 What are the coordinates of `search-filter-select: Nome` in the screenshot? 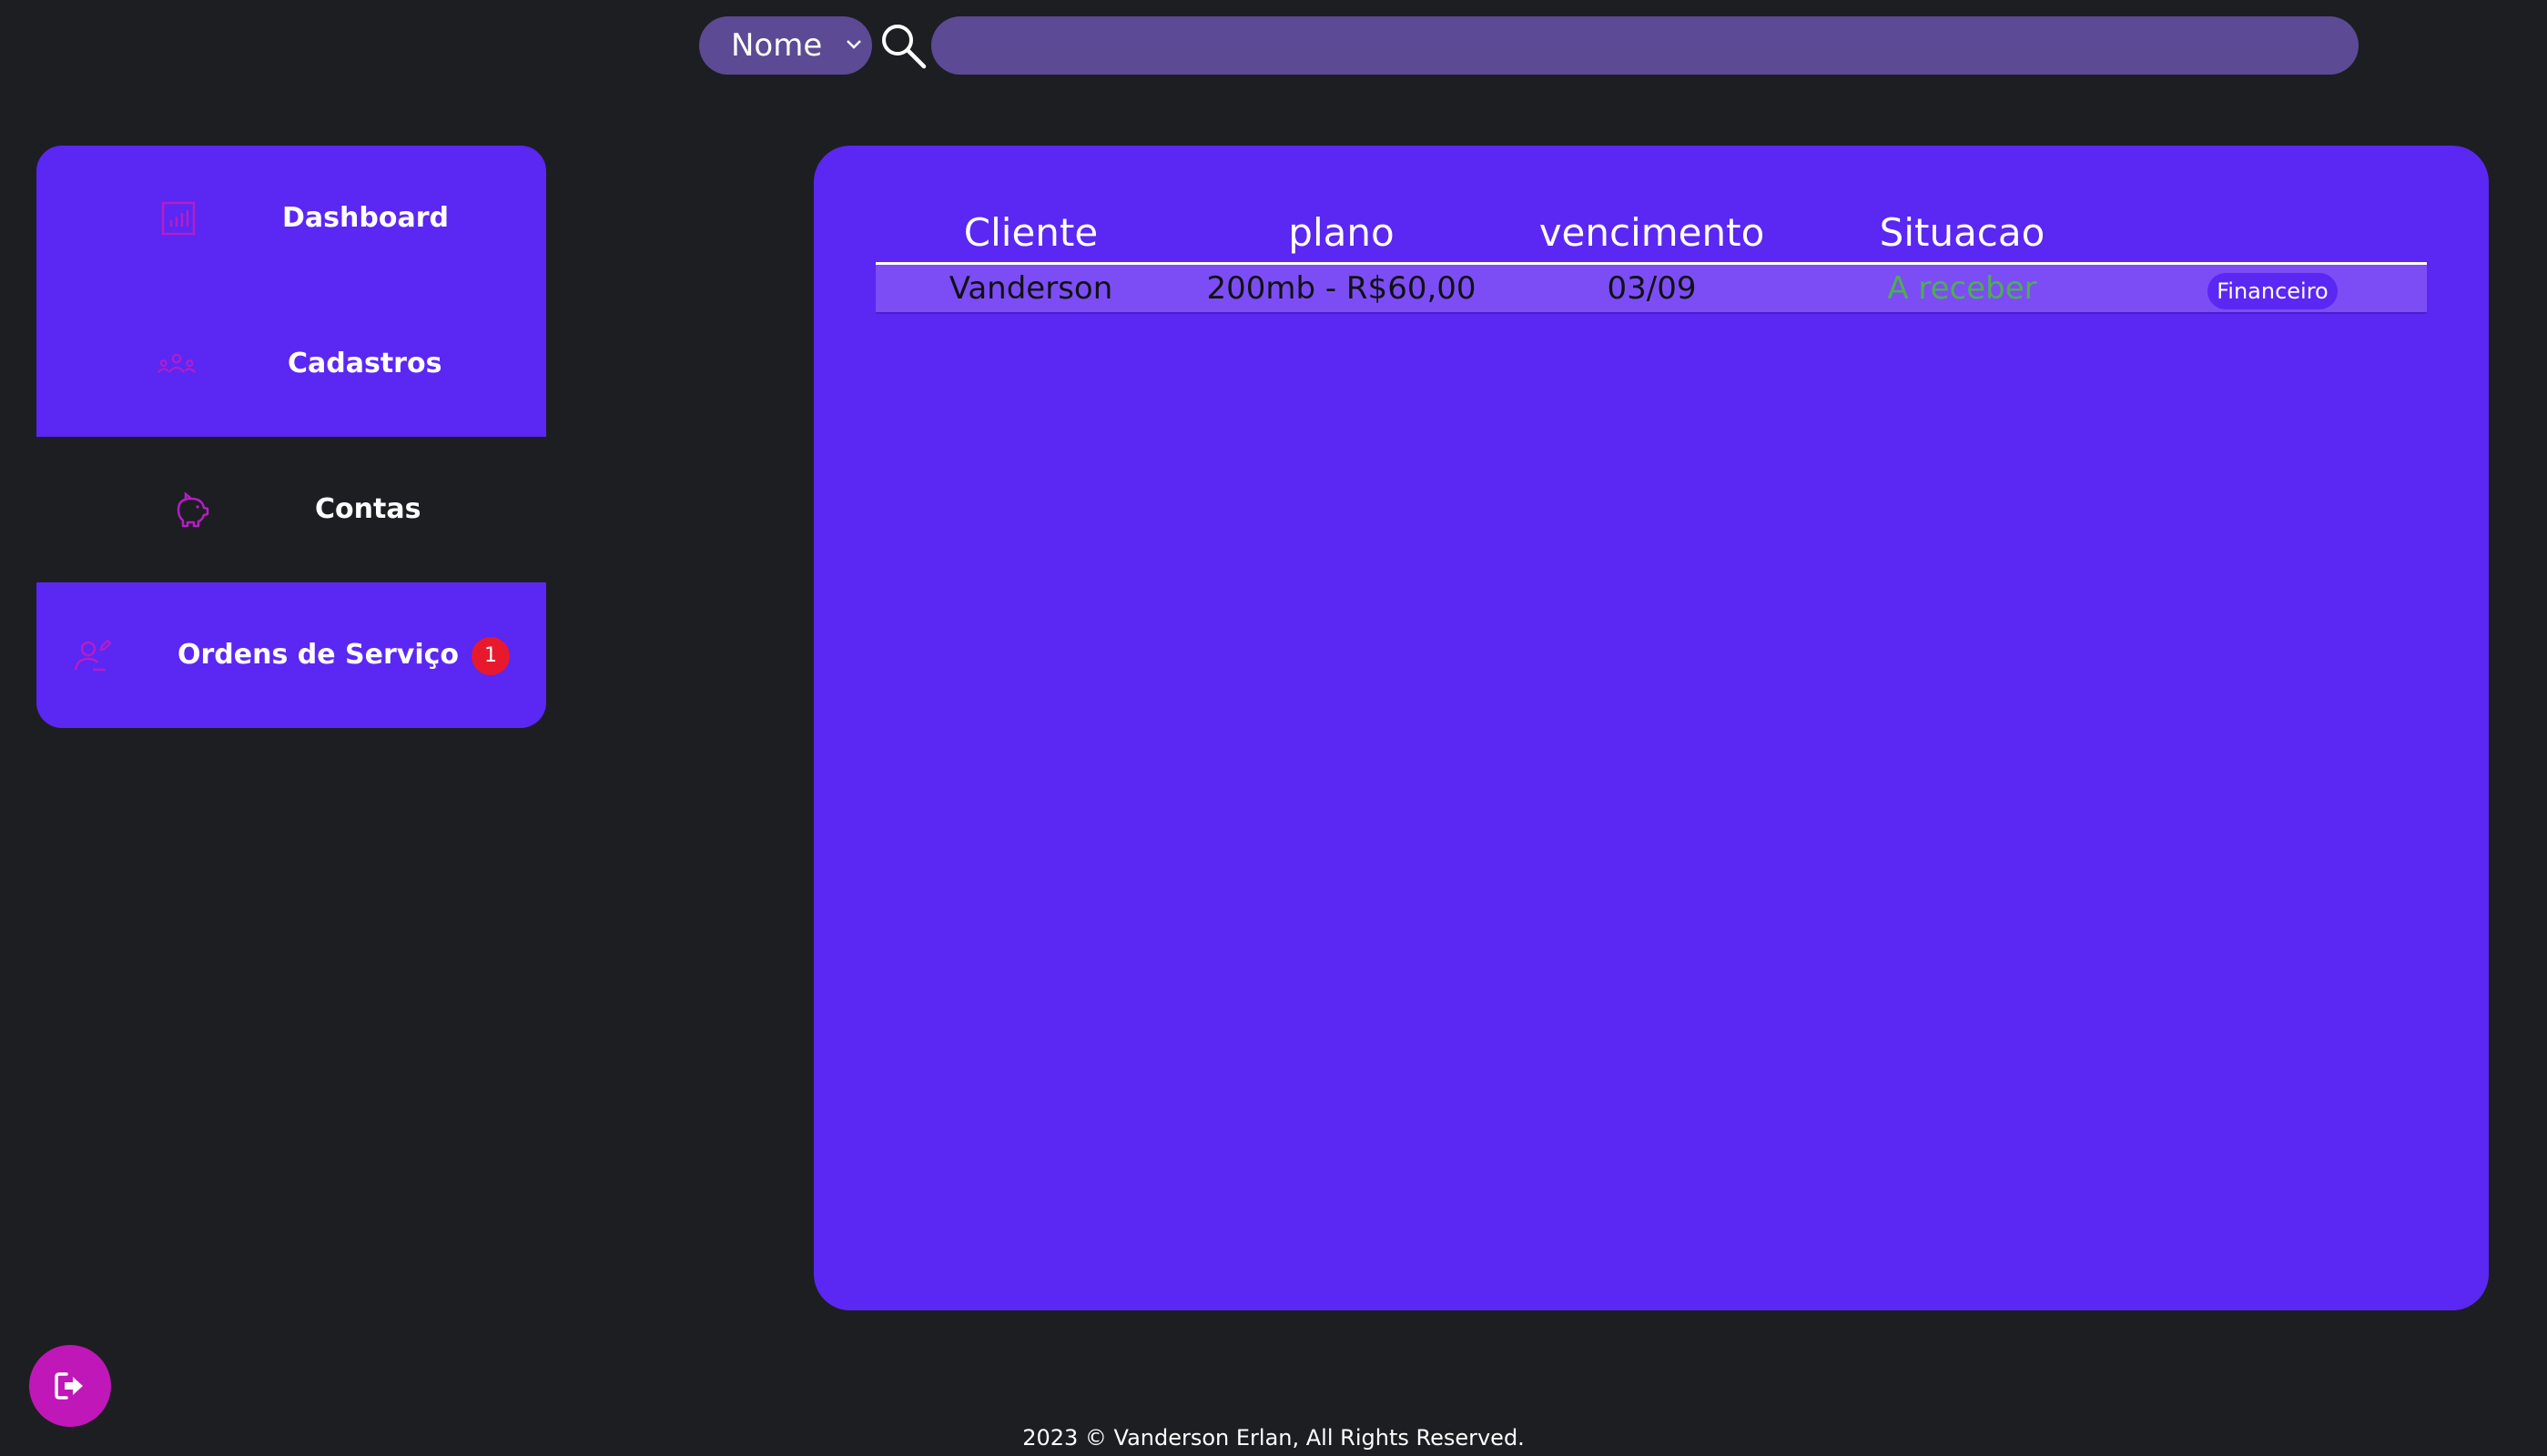 It's located at (786, 46).